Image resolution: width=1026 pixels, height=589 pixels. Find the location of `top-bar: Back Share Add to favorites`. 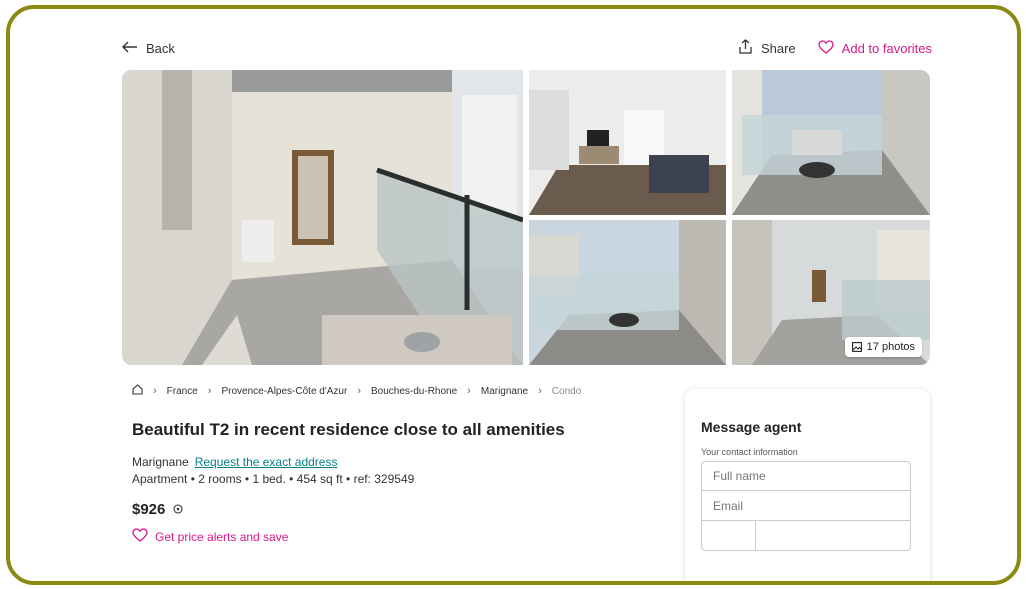

top-bar: Back Share Add to favorites is located at coordinates (527, 48).